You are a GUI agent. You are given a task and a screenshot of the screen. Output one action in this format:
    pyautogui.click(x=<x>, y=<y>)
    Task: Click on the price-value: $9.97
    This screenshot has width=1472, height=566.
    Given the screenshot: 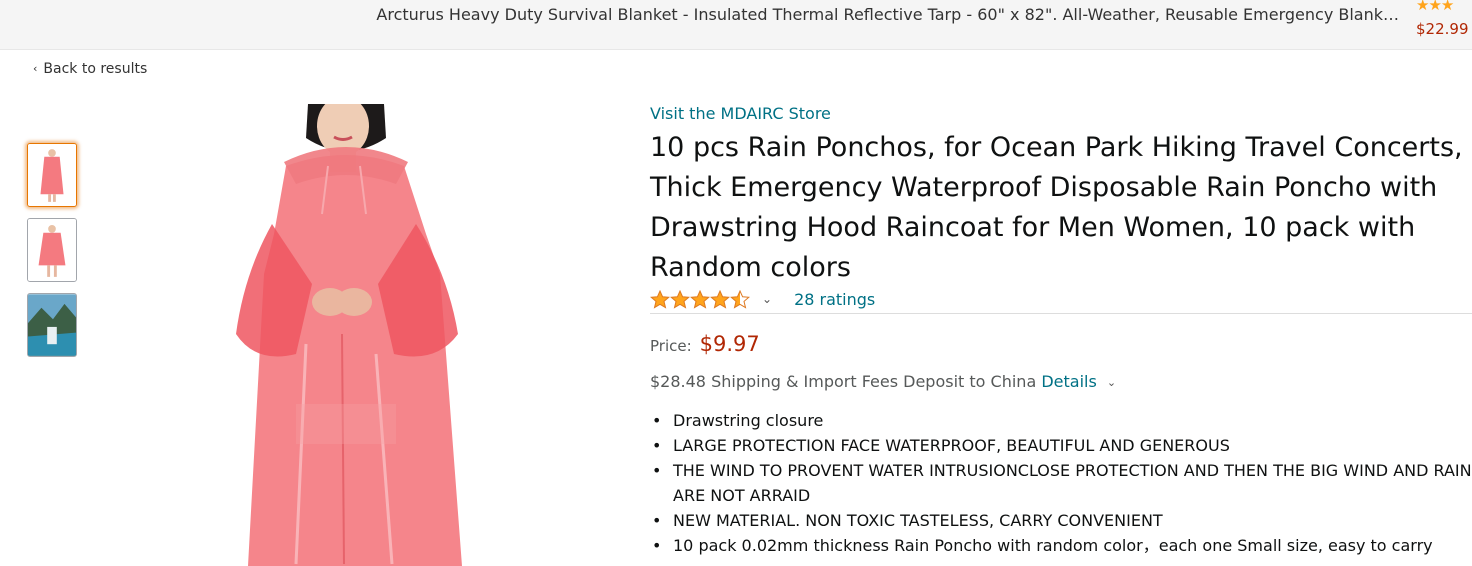 What is the action you would take?
    pyautogui.click(x=729, y=344)
    